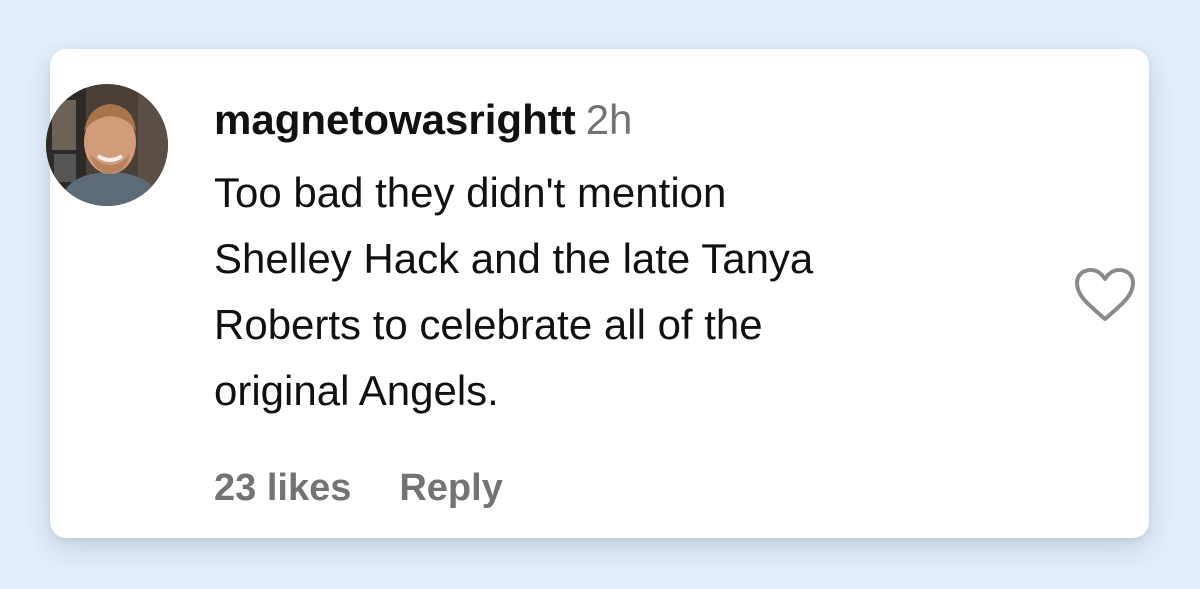  I want to click on comment-time: 2h, so click(609, 119).